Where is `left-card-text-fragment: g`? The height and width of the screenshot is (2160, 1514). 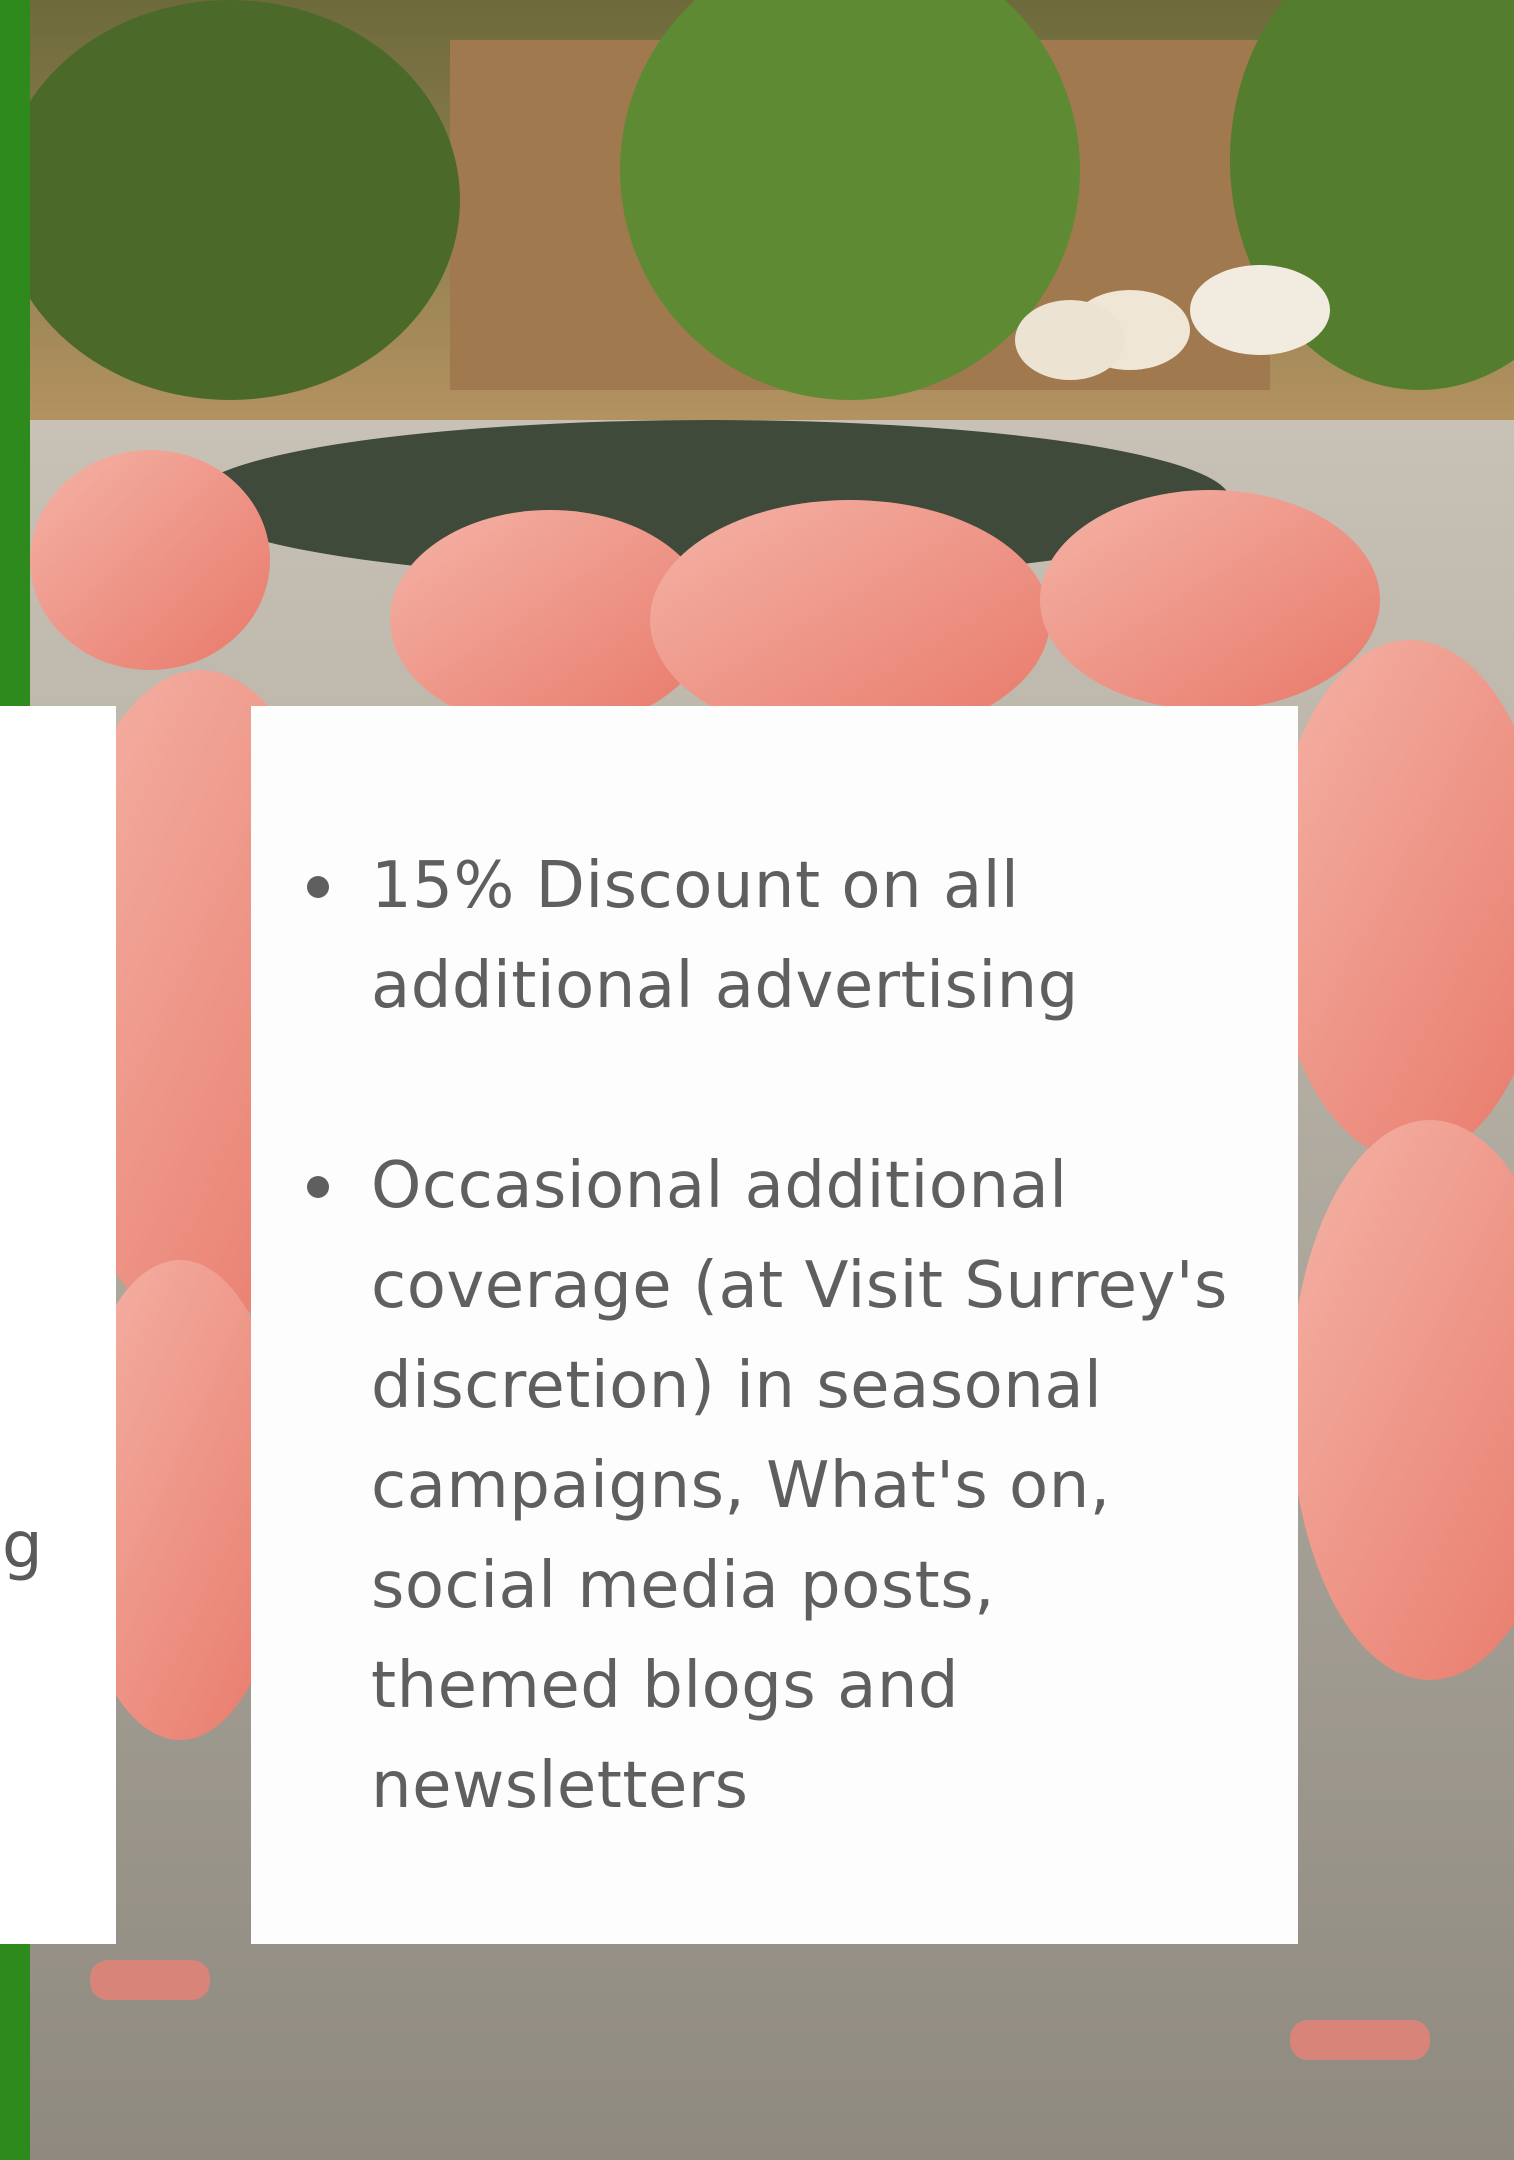
left-card-text-fragment: g is located at coordinates (22, 1546).